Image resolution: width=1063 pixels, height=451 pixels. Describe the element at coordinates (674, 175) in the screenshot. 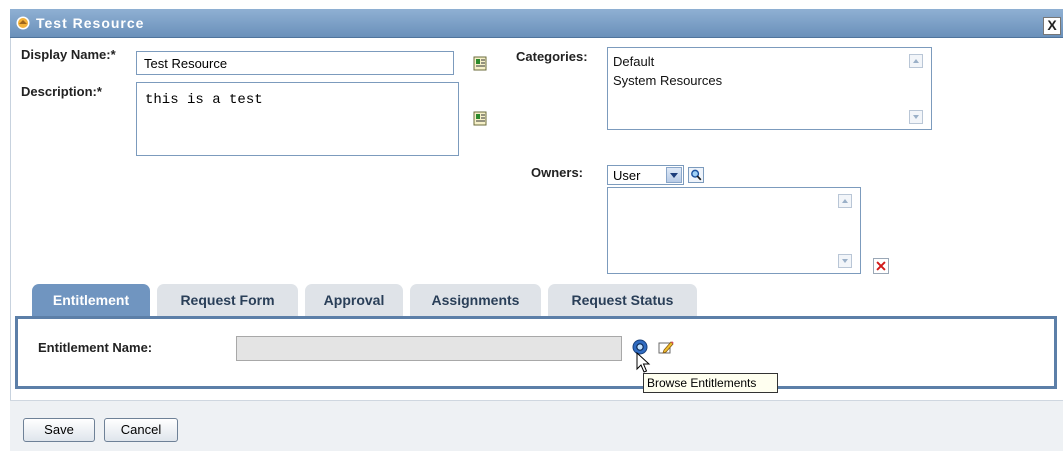

I see `chevron-down-icon` at that location.